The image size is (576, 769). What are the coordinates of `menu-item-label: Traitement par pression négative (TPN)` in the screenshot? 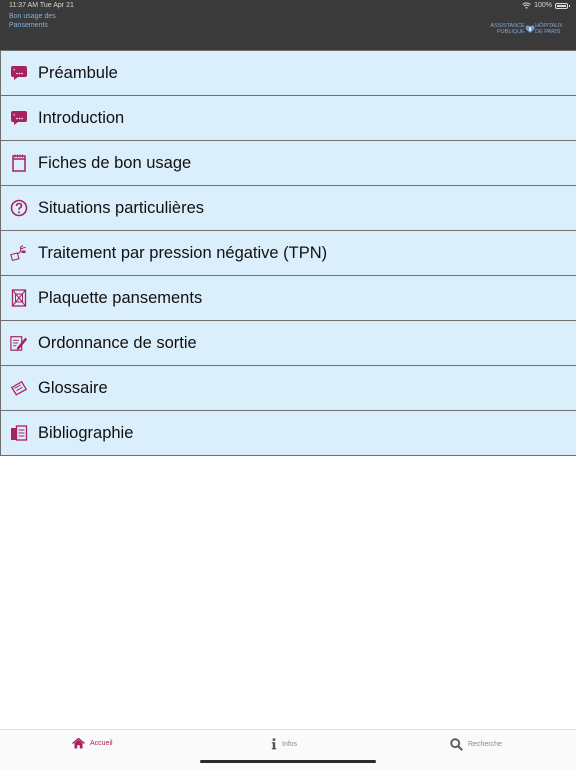 It's located at (183, 252).